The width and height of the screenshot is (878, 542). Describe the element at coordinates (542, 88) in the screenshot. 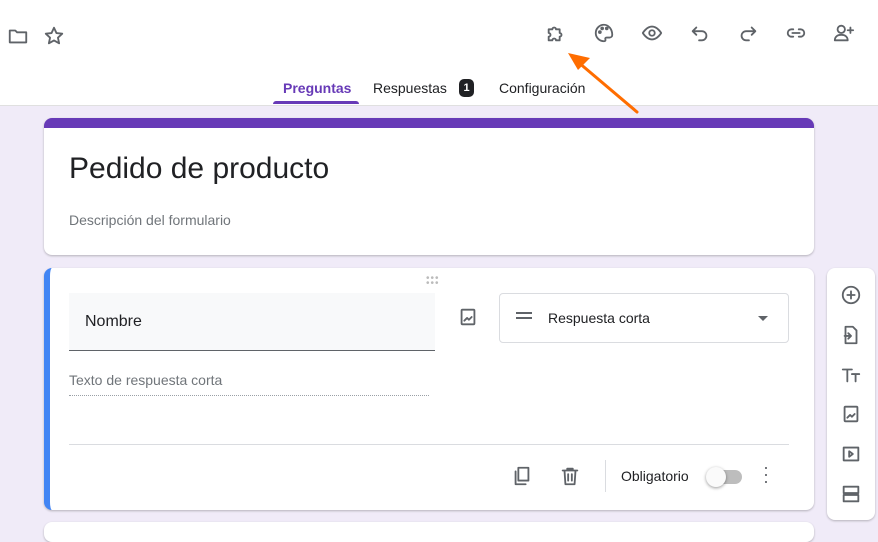

I see `tab-configuracion: Configuración` at that location.